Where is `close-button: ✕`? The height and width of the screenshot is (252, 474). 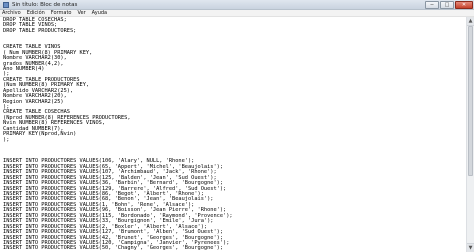 close-button: ✕ is located at coordinates (464, 4).